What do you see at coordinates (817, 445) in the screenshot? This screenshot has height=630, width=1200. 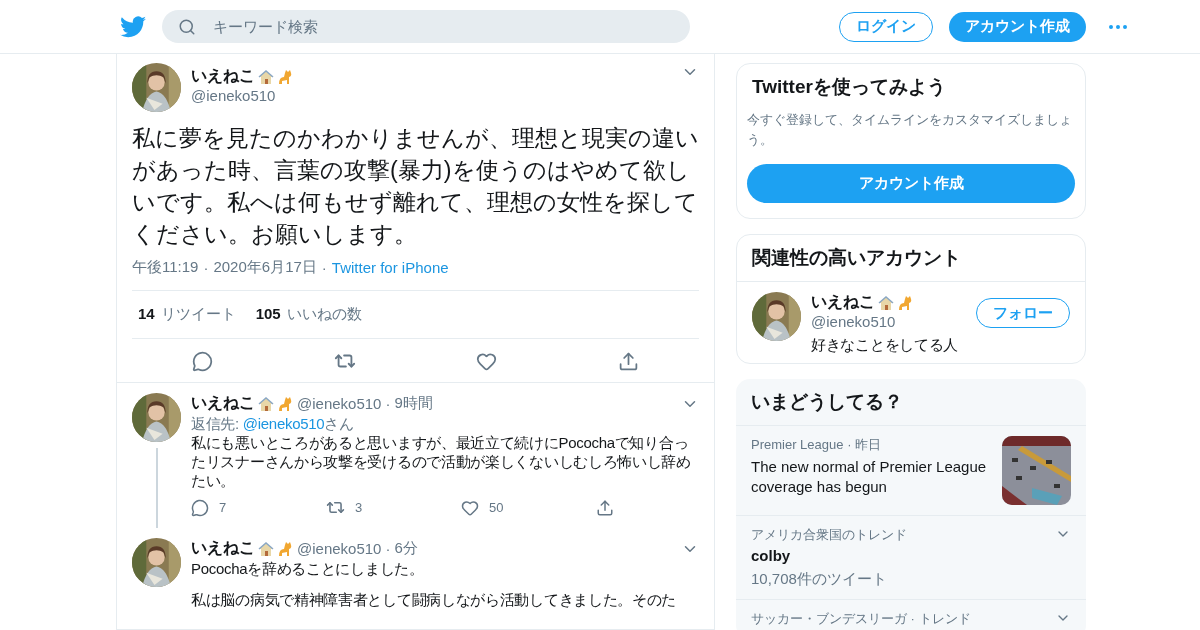 I see `trend-meta: Premier League · 昨日` at bounding box center [817, 445].